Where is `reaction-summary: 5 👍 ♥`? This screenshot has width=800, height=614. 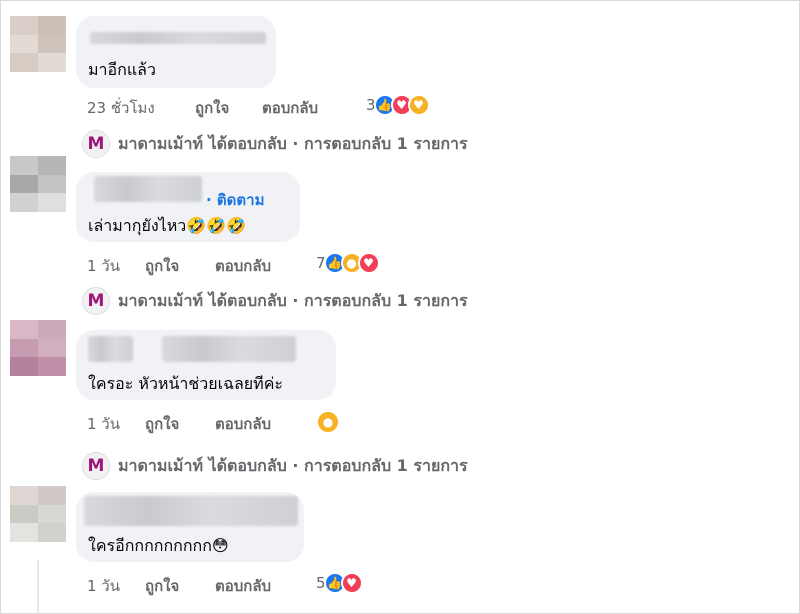 reaction-summary: 5 👍 ♥ is located at coordinates (339, 583).